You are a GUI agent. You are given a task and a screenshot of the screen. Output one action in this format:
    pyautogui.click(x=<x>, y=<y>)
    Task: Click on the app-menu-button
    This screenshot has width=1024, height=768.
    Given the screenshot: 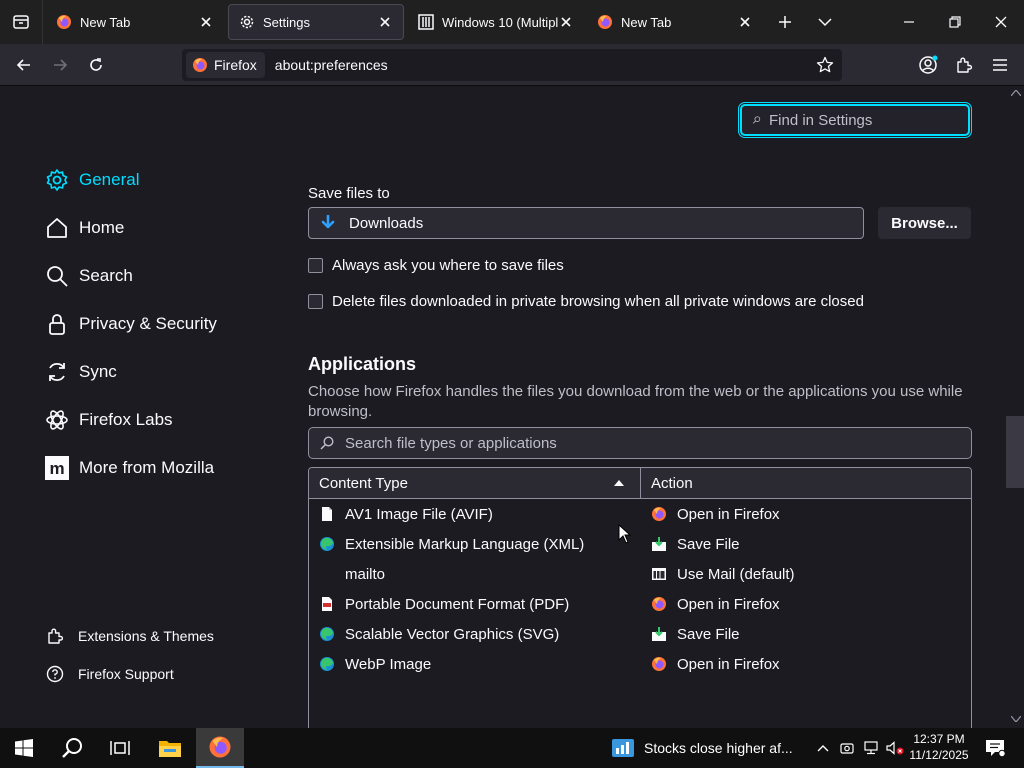 What is the action you would take?
    pyautogui.click(x=1000, y=65)
    